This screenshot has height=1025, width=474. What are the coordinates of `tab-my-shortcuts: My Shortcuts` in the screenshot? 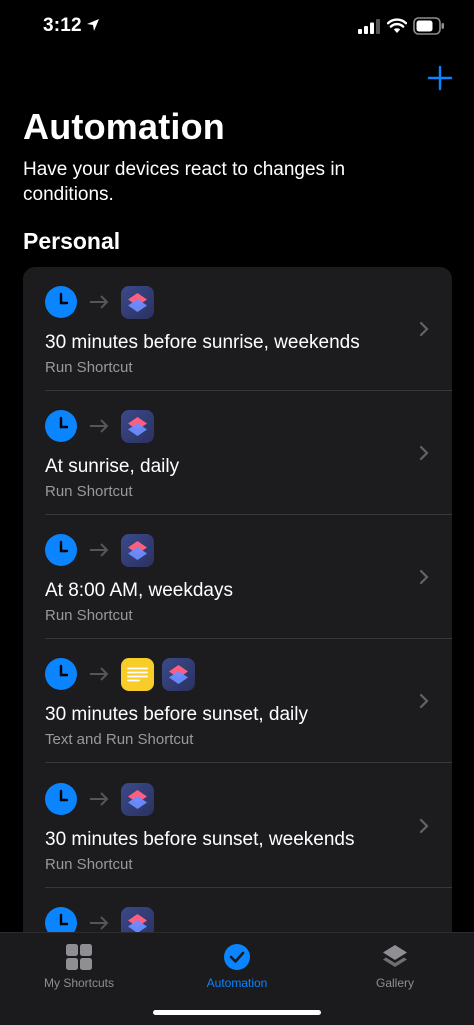 It's located at (79, 966).